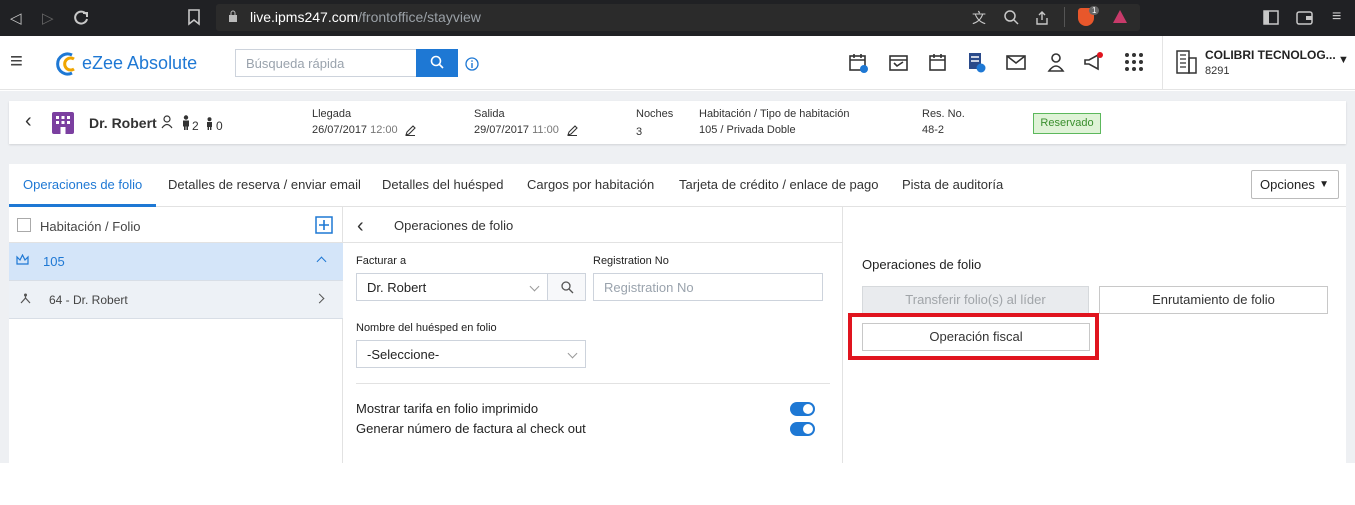  Describe the element at coordinates (1012, 18) in the screenshot. I see `zoom-icon` at that location.